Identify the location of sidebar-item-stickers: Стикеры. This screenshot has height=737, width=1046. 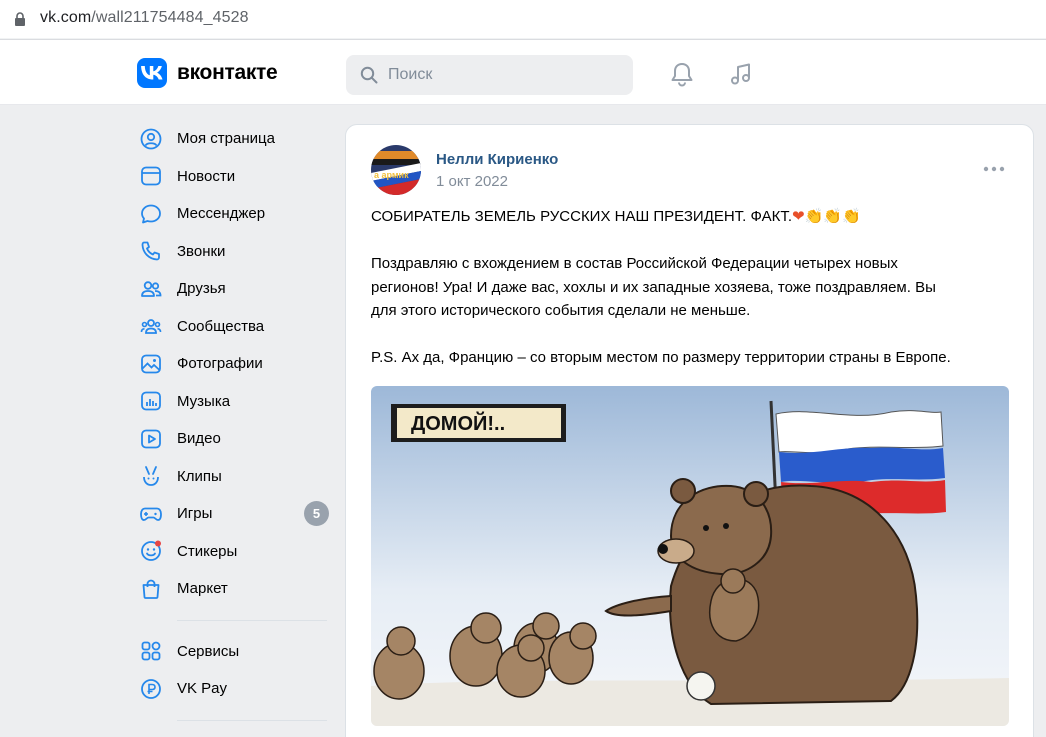
(233, 552).